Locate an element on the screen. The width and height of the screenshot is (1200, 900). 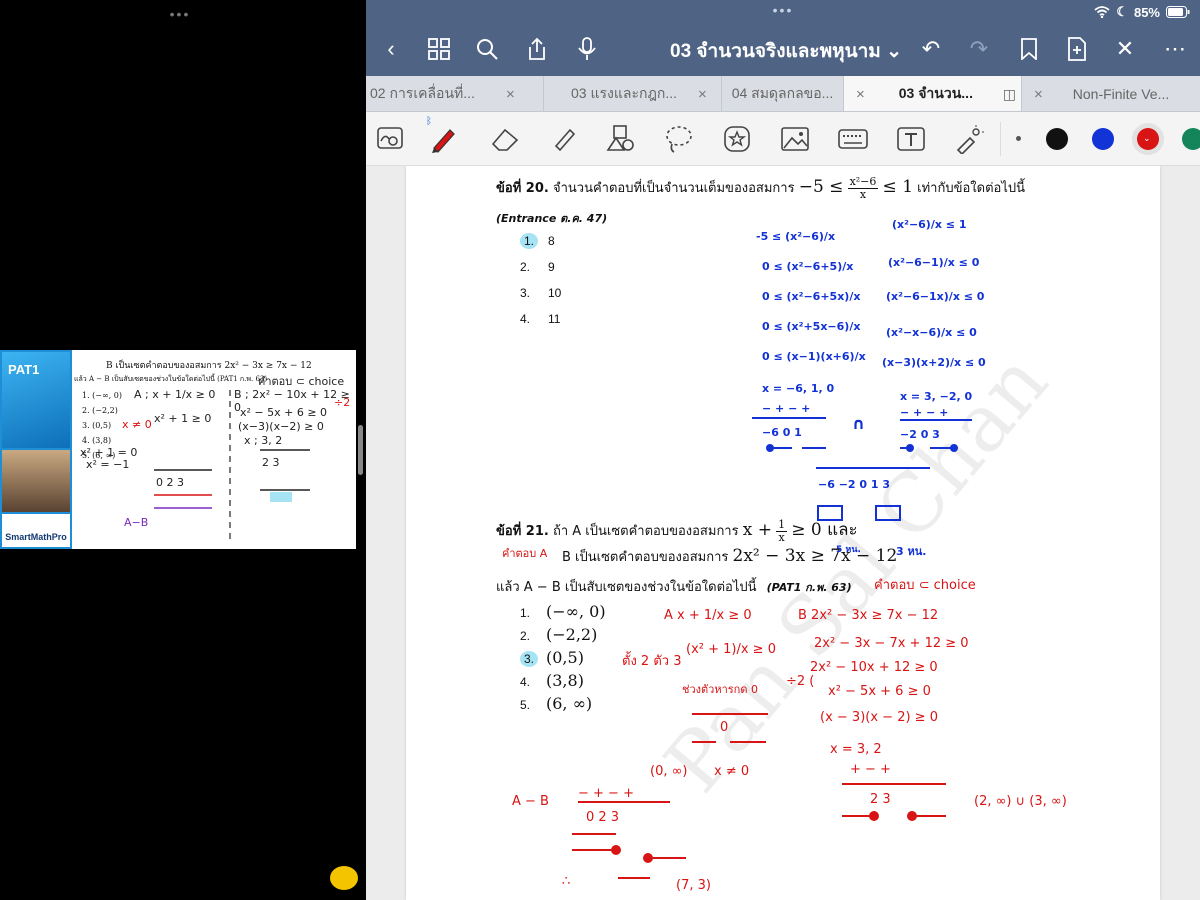
tab-physics-motion: 02 การเคลื่อนที่... × is located at coordinates (455, 93).